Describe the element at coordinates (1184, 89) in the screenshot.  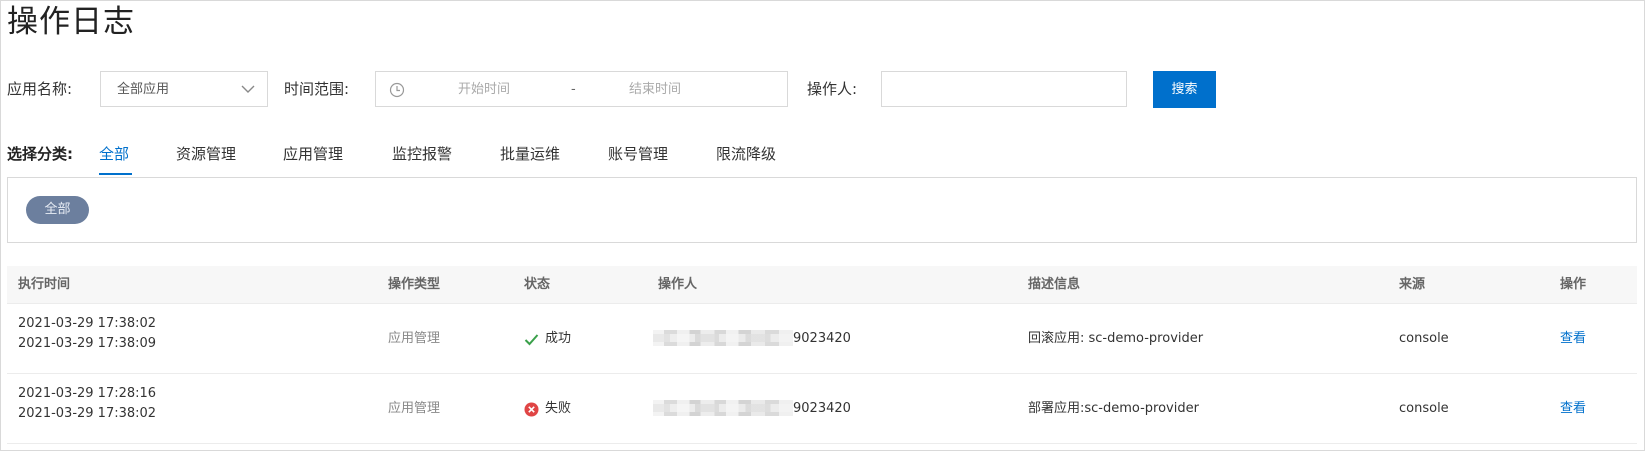
I see `search-button: 搜索` at that location.